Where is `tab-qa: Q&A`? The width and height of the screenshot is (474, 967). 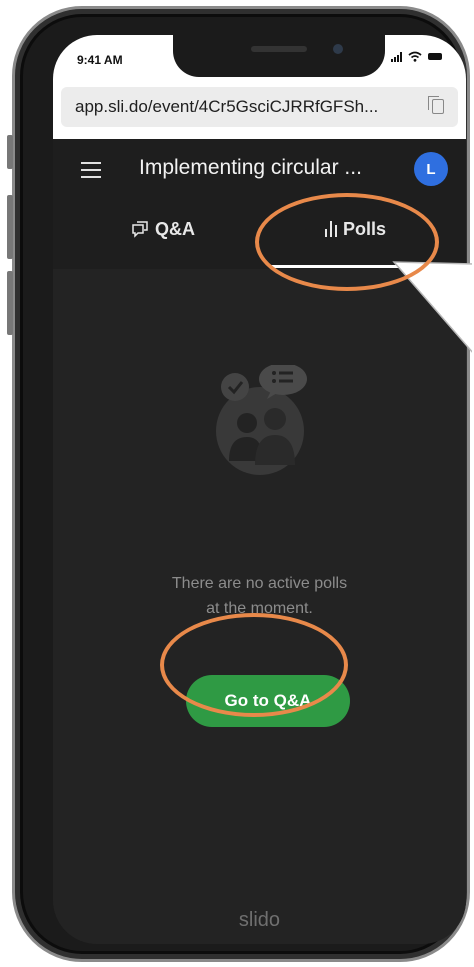 tab-qa: Q&A is located at coordinates (163, 229).